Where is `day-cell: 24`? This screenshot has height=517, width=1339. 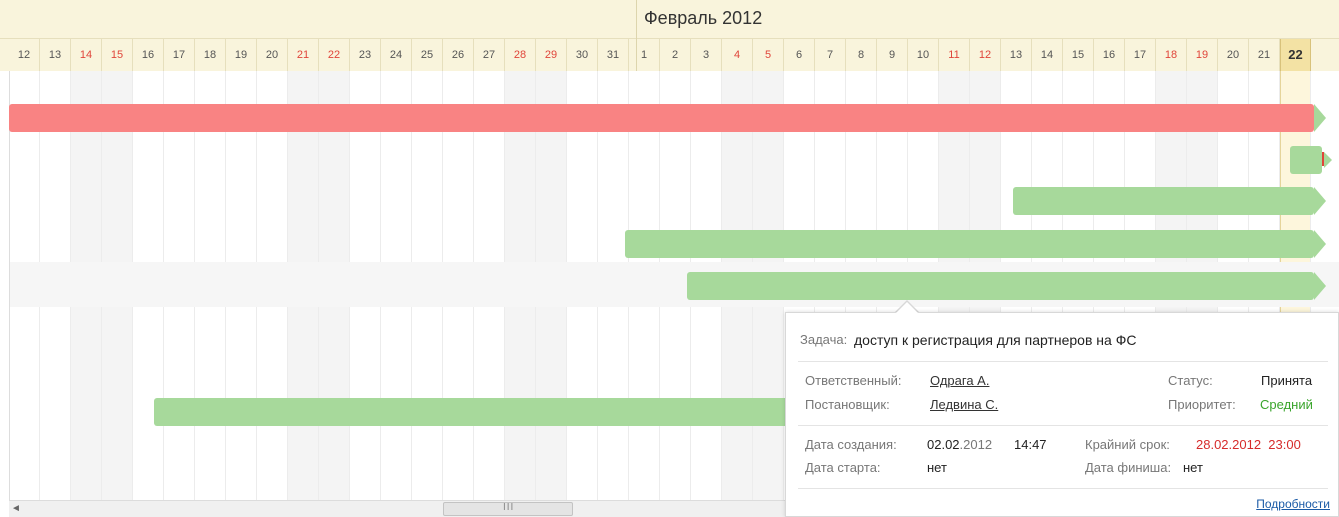 day-cell: 24 is located at coordinates (396, 55).